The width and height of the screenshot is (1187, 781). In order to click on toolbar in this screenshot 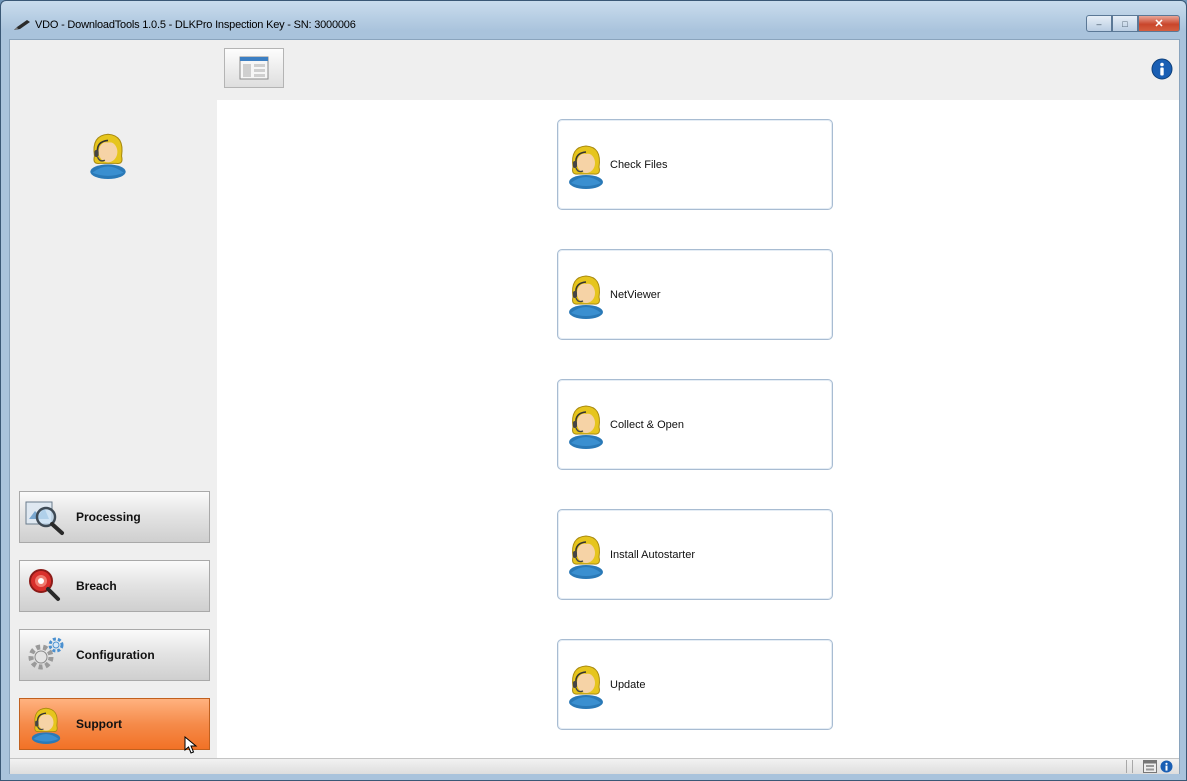, I will do `click(698, 70)`.